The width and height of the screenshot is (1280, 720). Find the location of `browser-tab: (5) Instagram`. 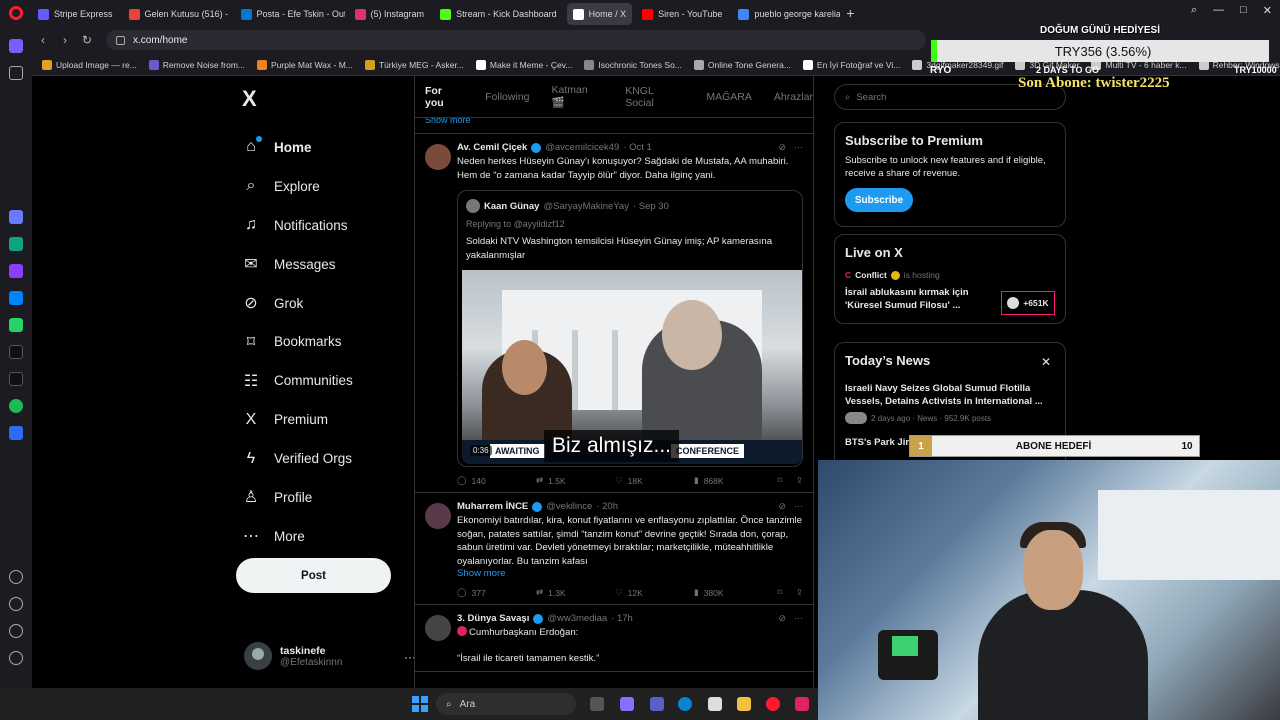

browser-tab: (5) Instagram is located at coordinates (390, 14).